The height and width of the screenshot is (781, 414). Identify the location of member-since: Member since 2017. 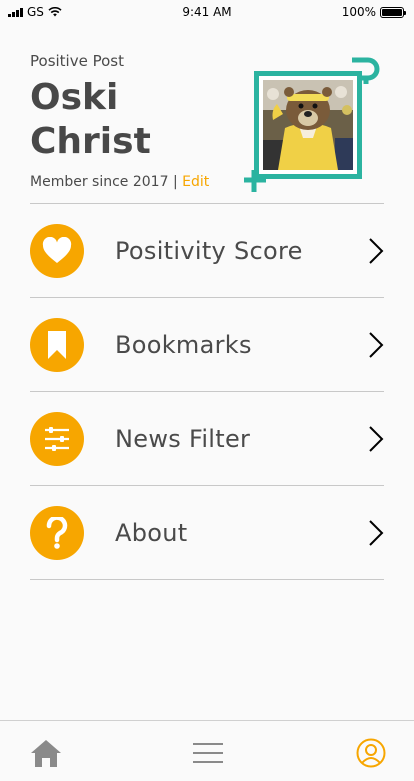
(99, 182).